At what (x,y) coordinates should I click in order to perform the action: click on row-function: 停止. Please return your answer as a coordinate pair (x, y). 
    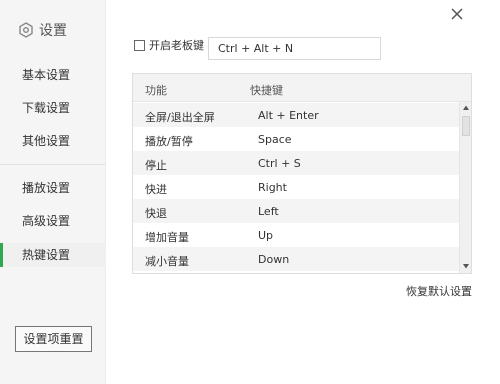
    Looking at the image, I should click on (156, 165).